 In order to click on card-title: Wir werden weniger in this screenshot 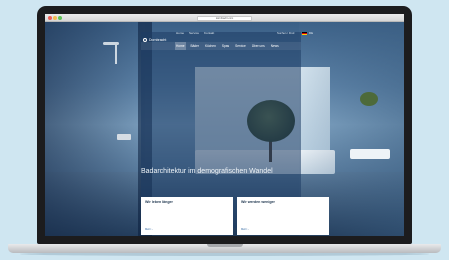, I will do `click(258, 202)`.